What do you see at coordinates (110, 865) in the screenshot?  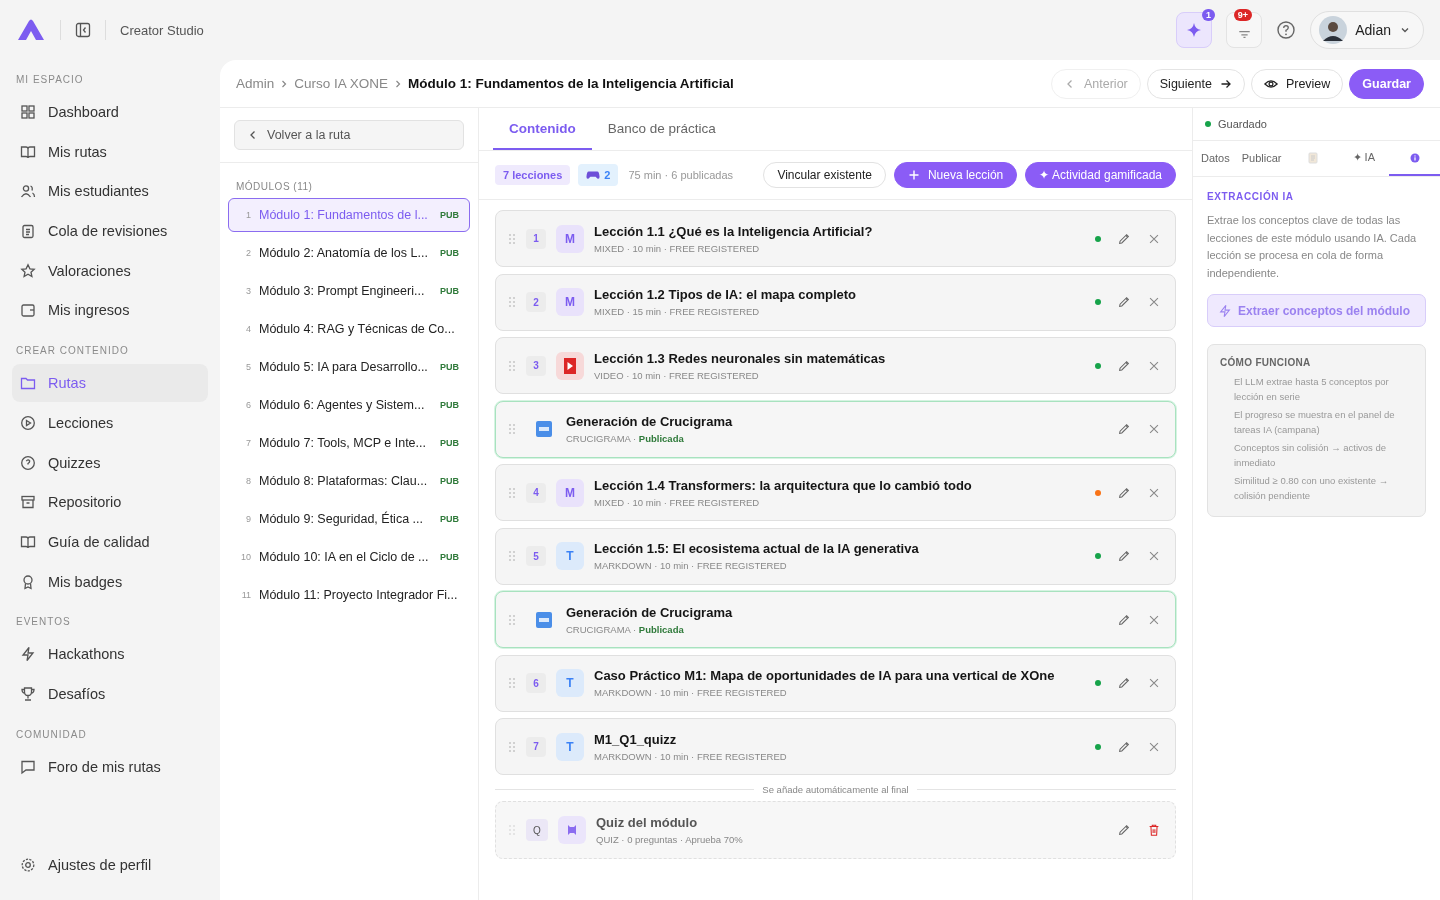 I see `profile-settings-link: Ajustes de perfil` at bounding box center [110, 865].